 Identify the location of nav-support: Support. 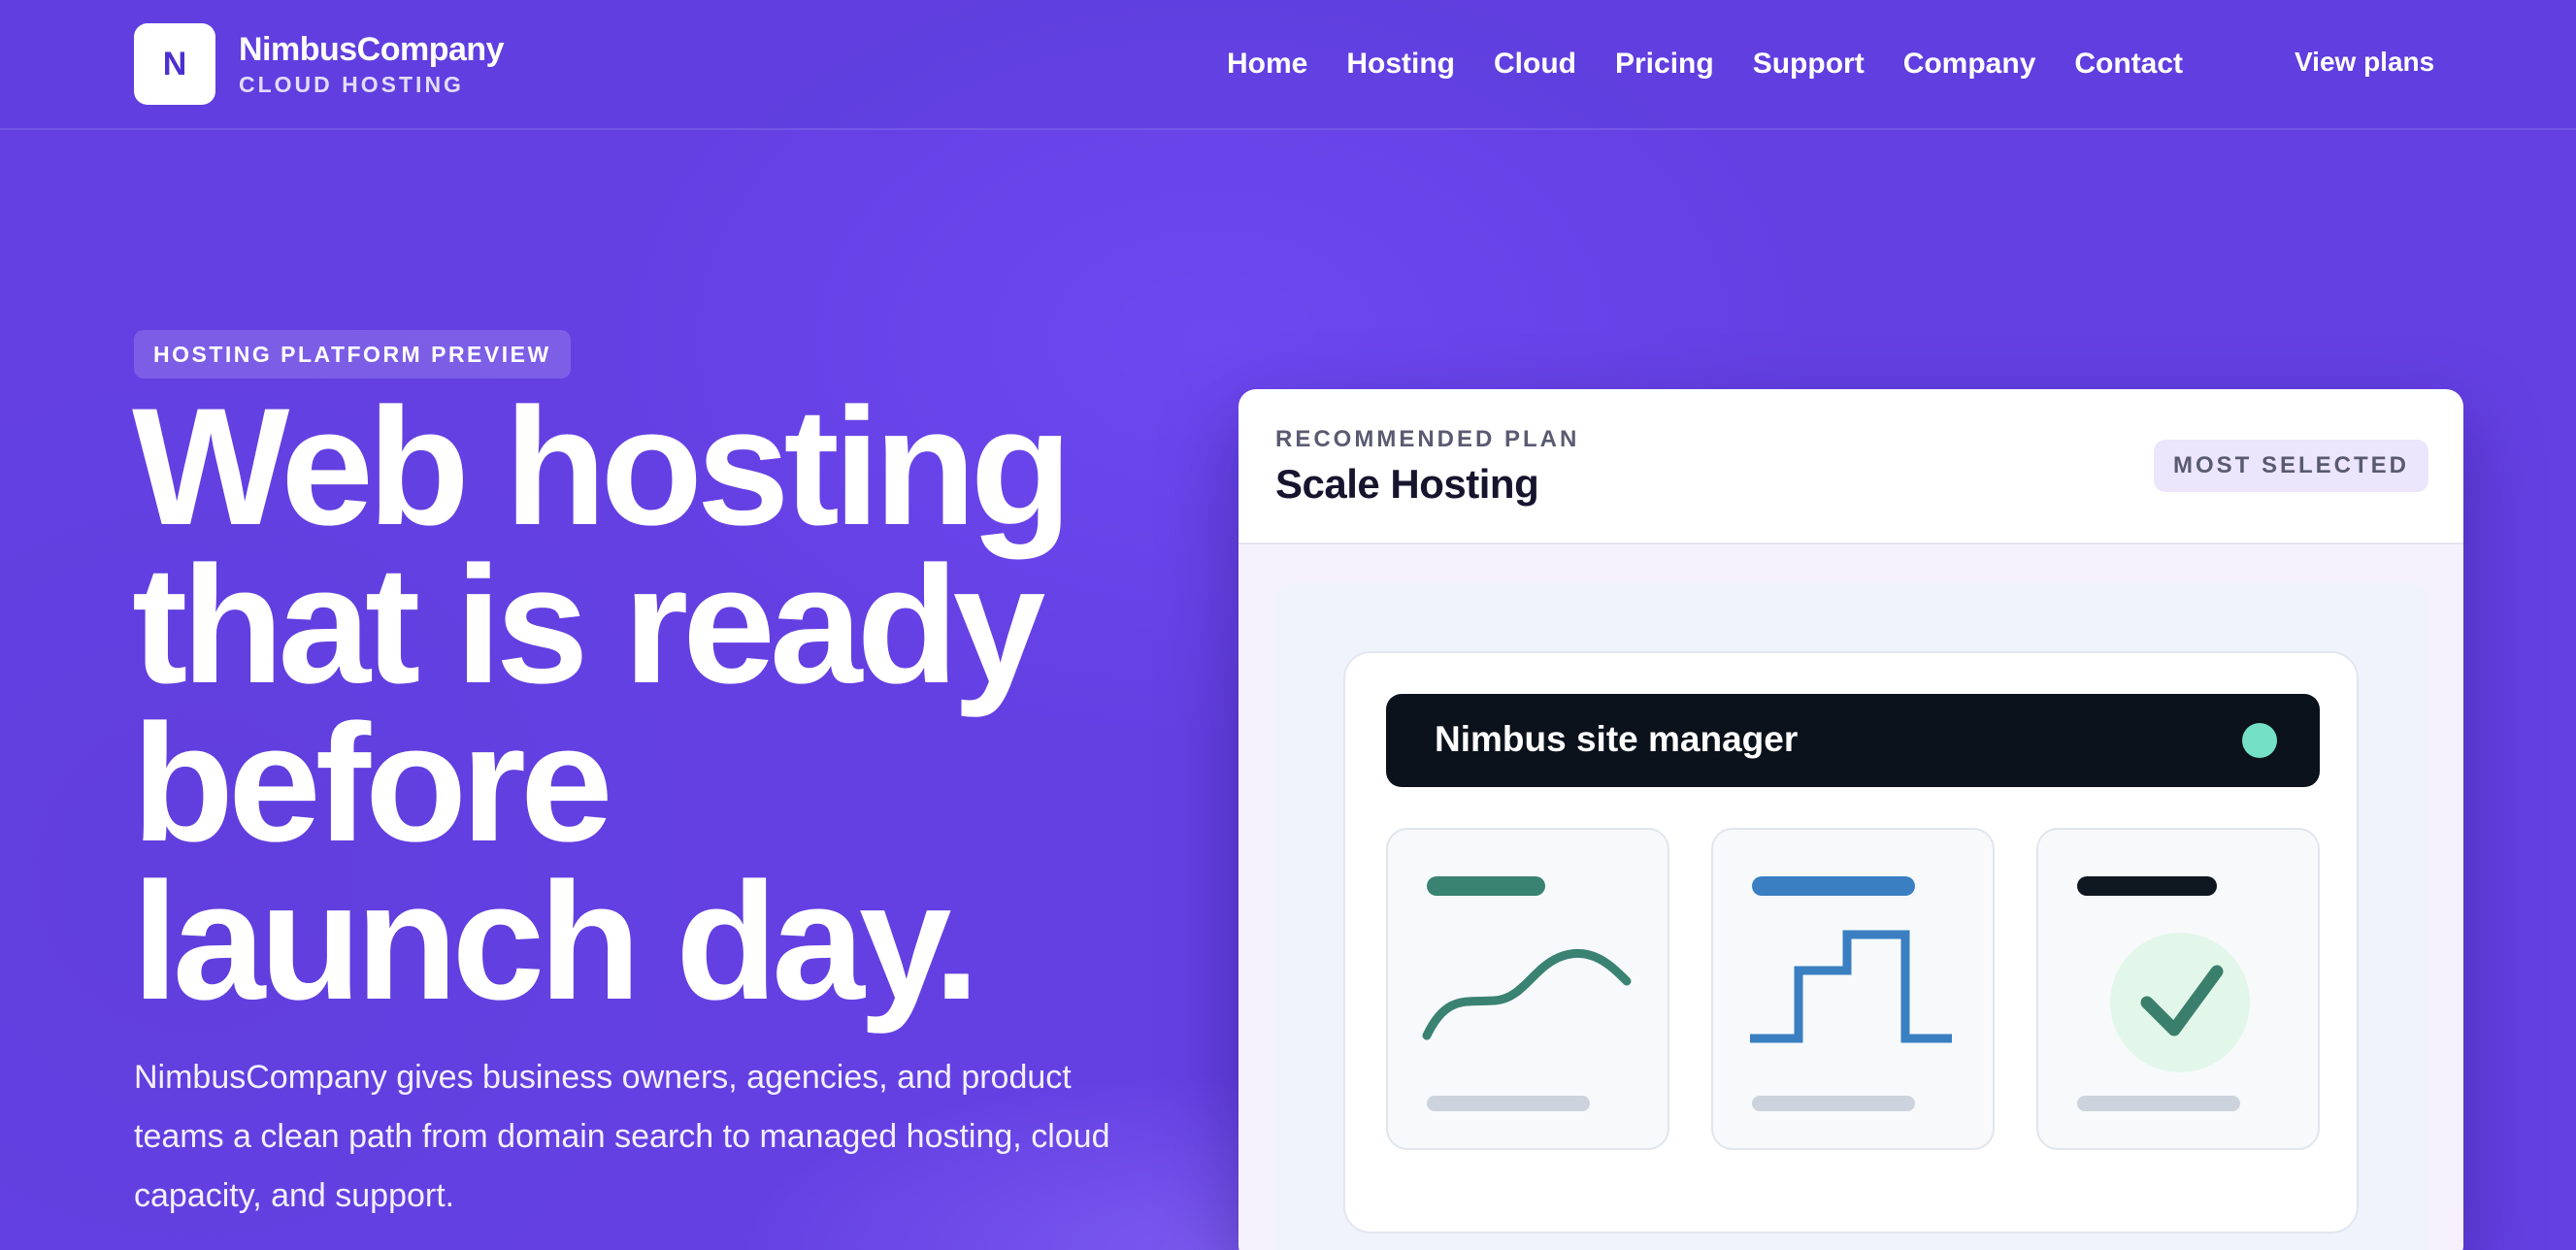
(1809, 64).